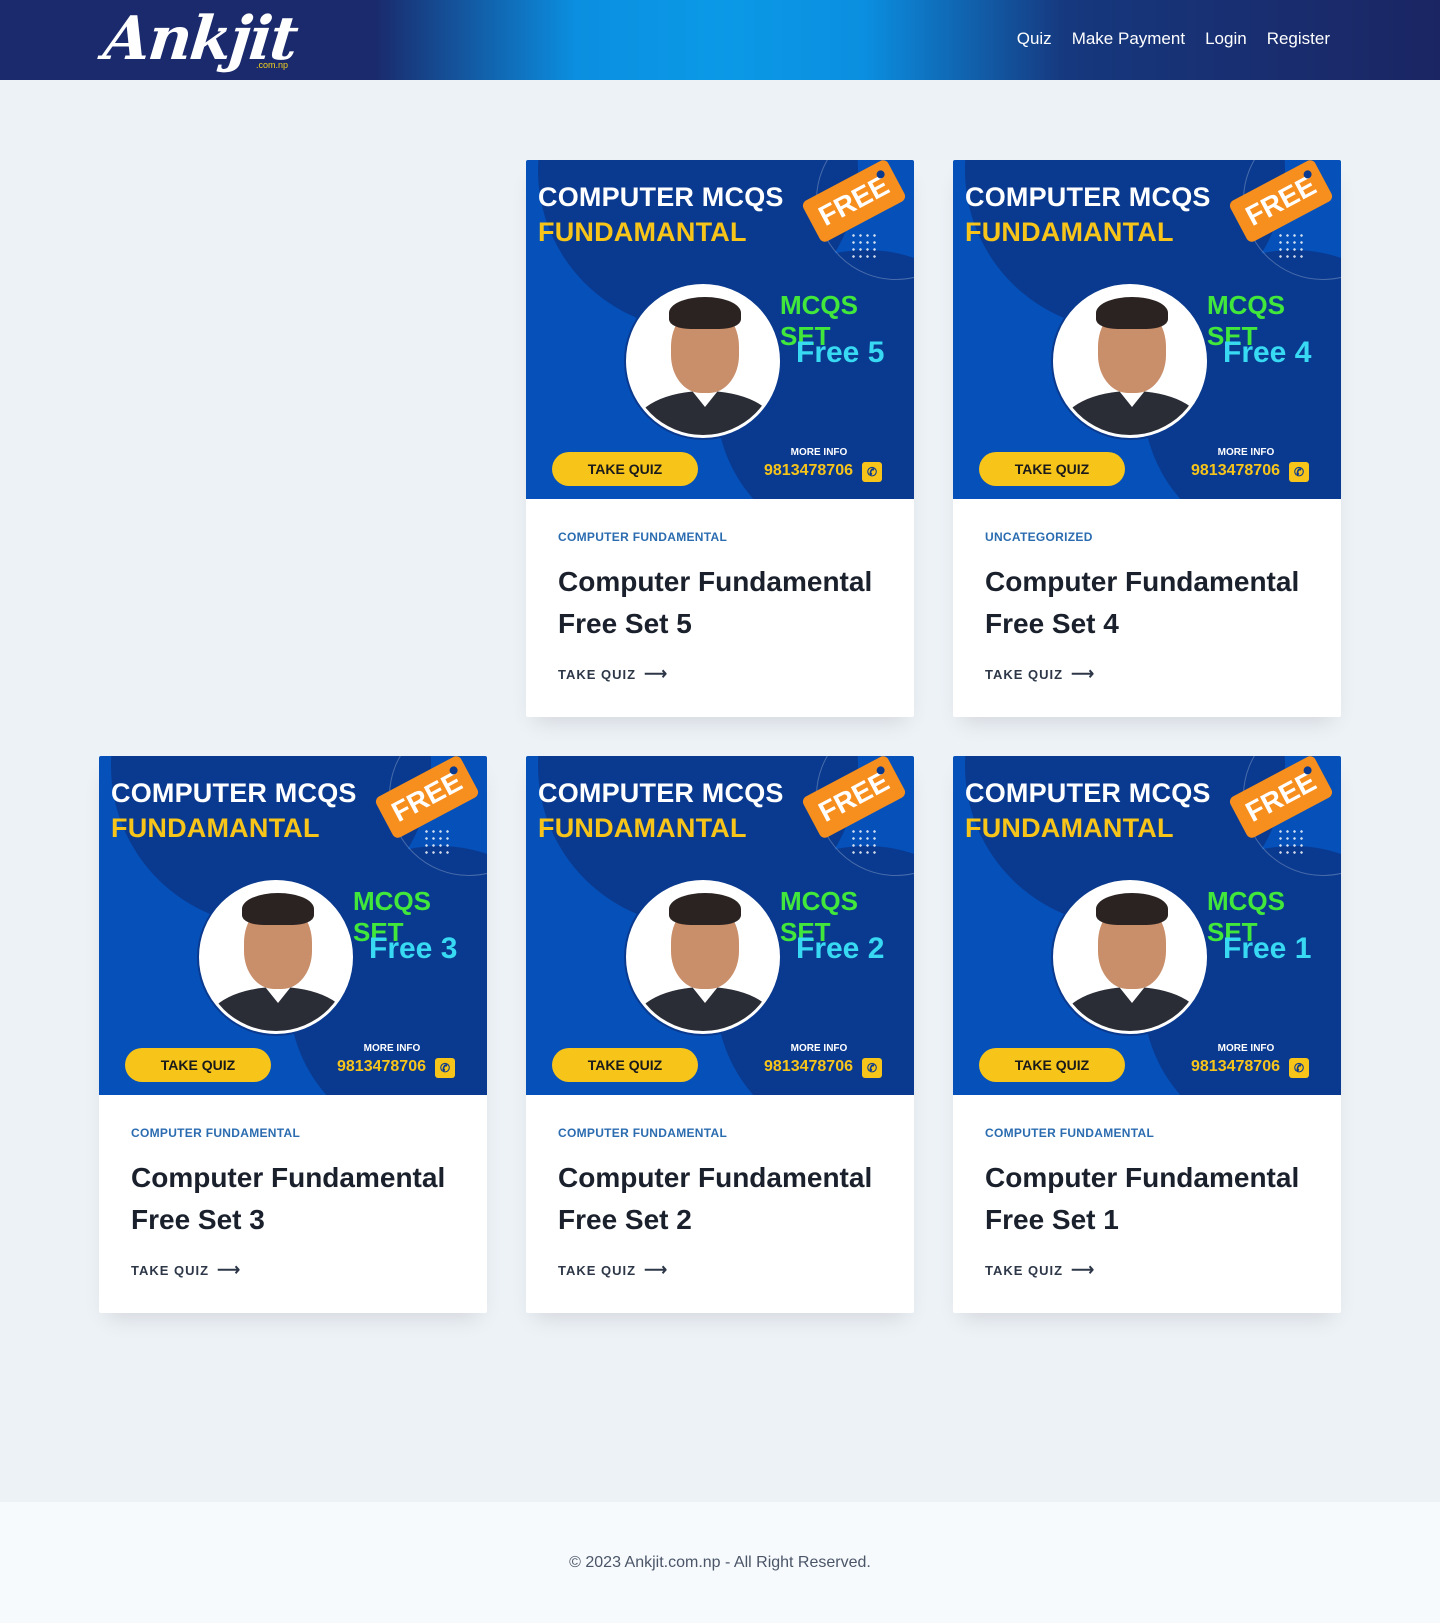 This screenshot has height=1623, width=1440. I want to click on nav-link-register: Register, so click(1298, 39).